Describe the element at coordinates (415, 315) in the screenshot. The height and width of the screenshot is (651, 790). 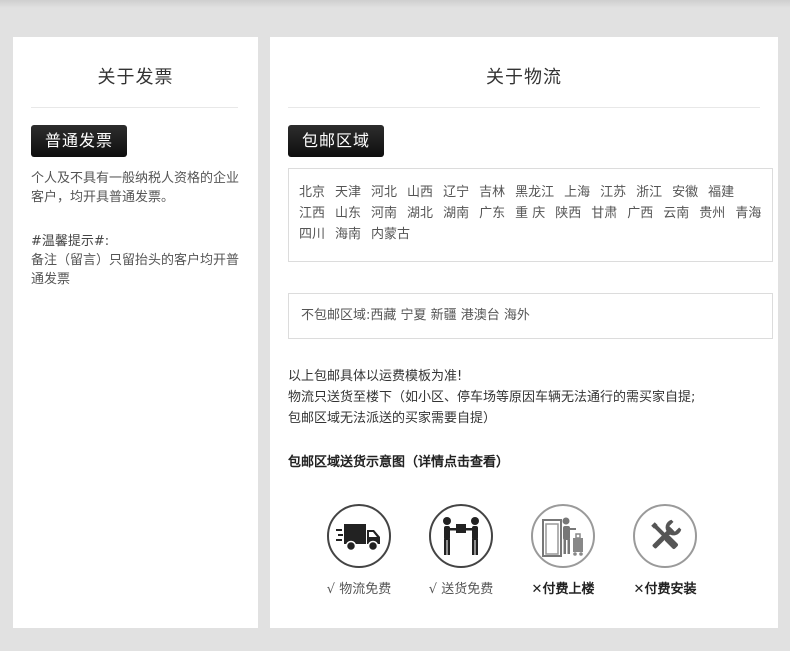
I see `excluded-regions-text: 不包邮区域:西藏 宁夏 新疆 港澳台 海外` at that location.